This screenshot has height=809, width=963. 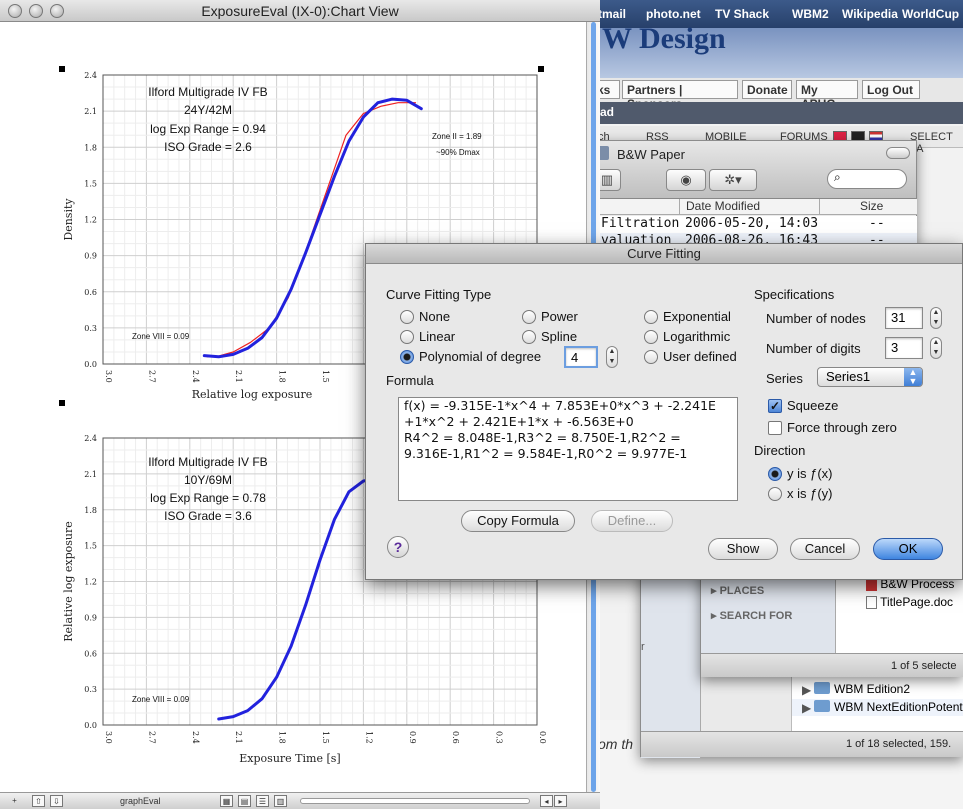 What do you see at coordinates (300, 11) in the screenshot?
I see `window-titlebar: ExposureEval (IX-0):Chart View` at bounding box center [300, 11].